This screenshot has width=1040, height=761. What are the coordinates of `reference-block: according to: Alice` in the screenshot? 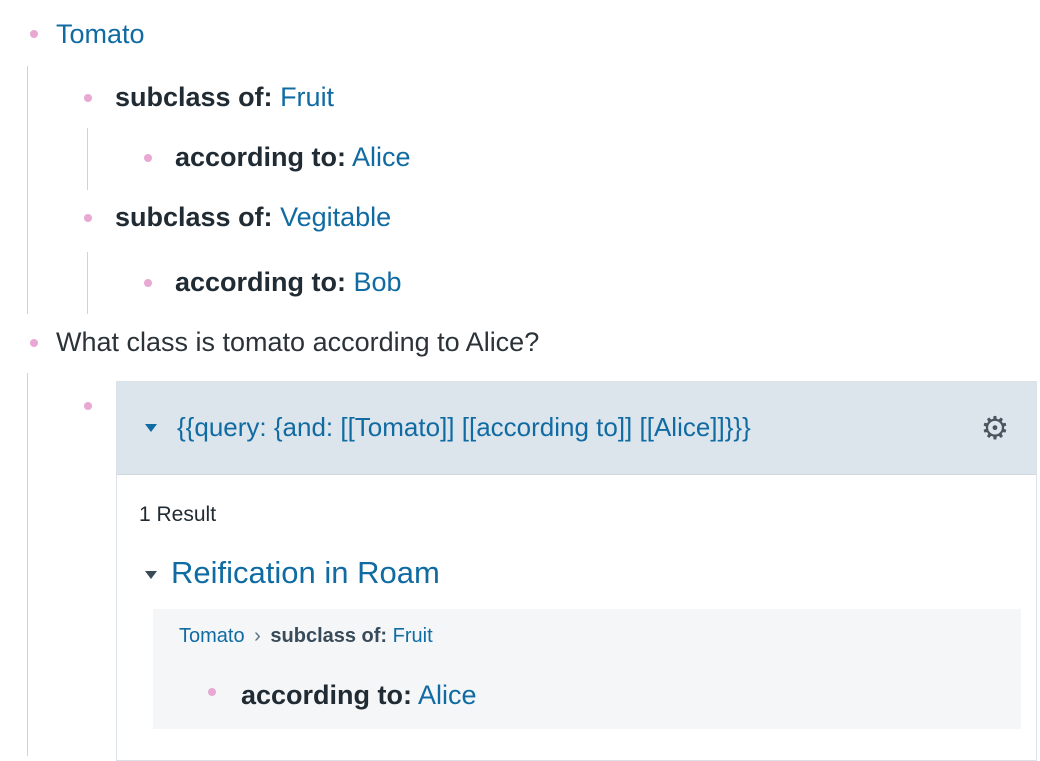 It's located at (359, 695).